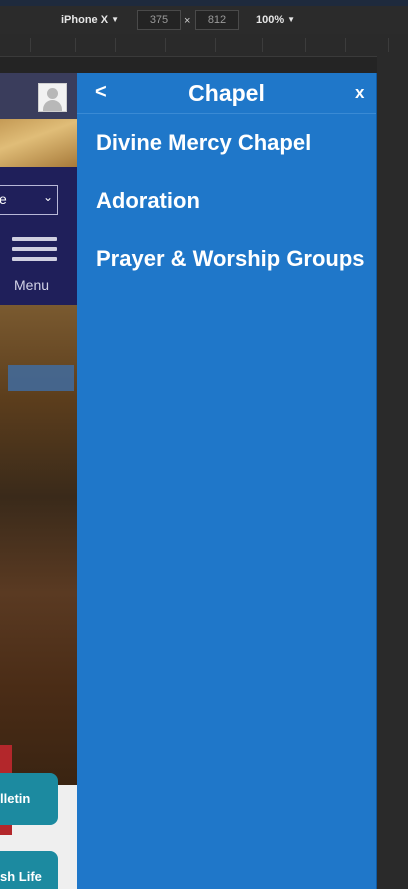  I want to click on stained-glass, so click(41, 378).